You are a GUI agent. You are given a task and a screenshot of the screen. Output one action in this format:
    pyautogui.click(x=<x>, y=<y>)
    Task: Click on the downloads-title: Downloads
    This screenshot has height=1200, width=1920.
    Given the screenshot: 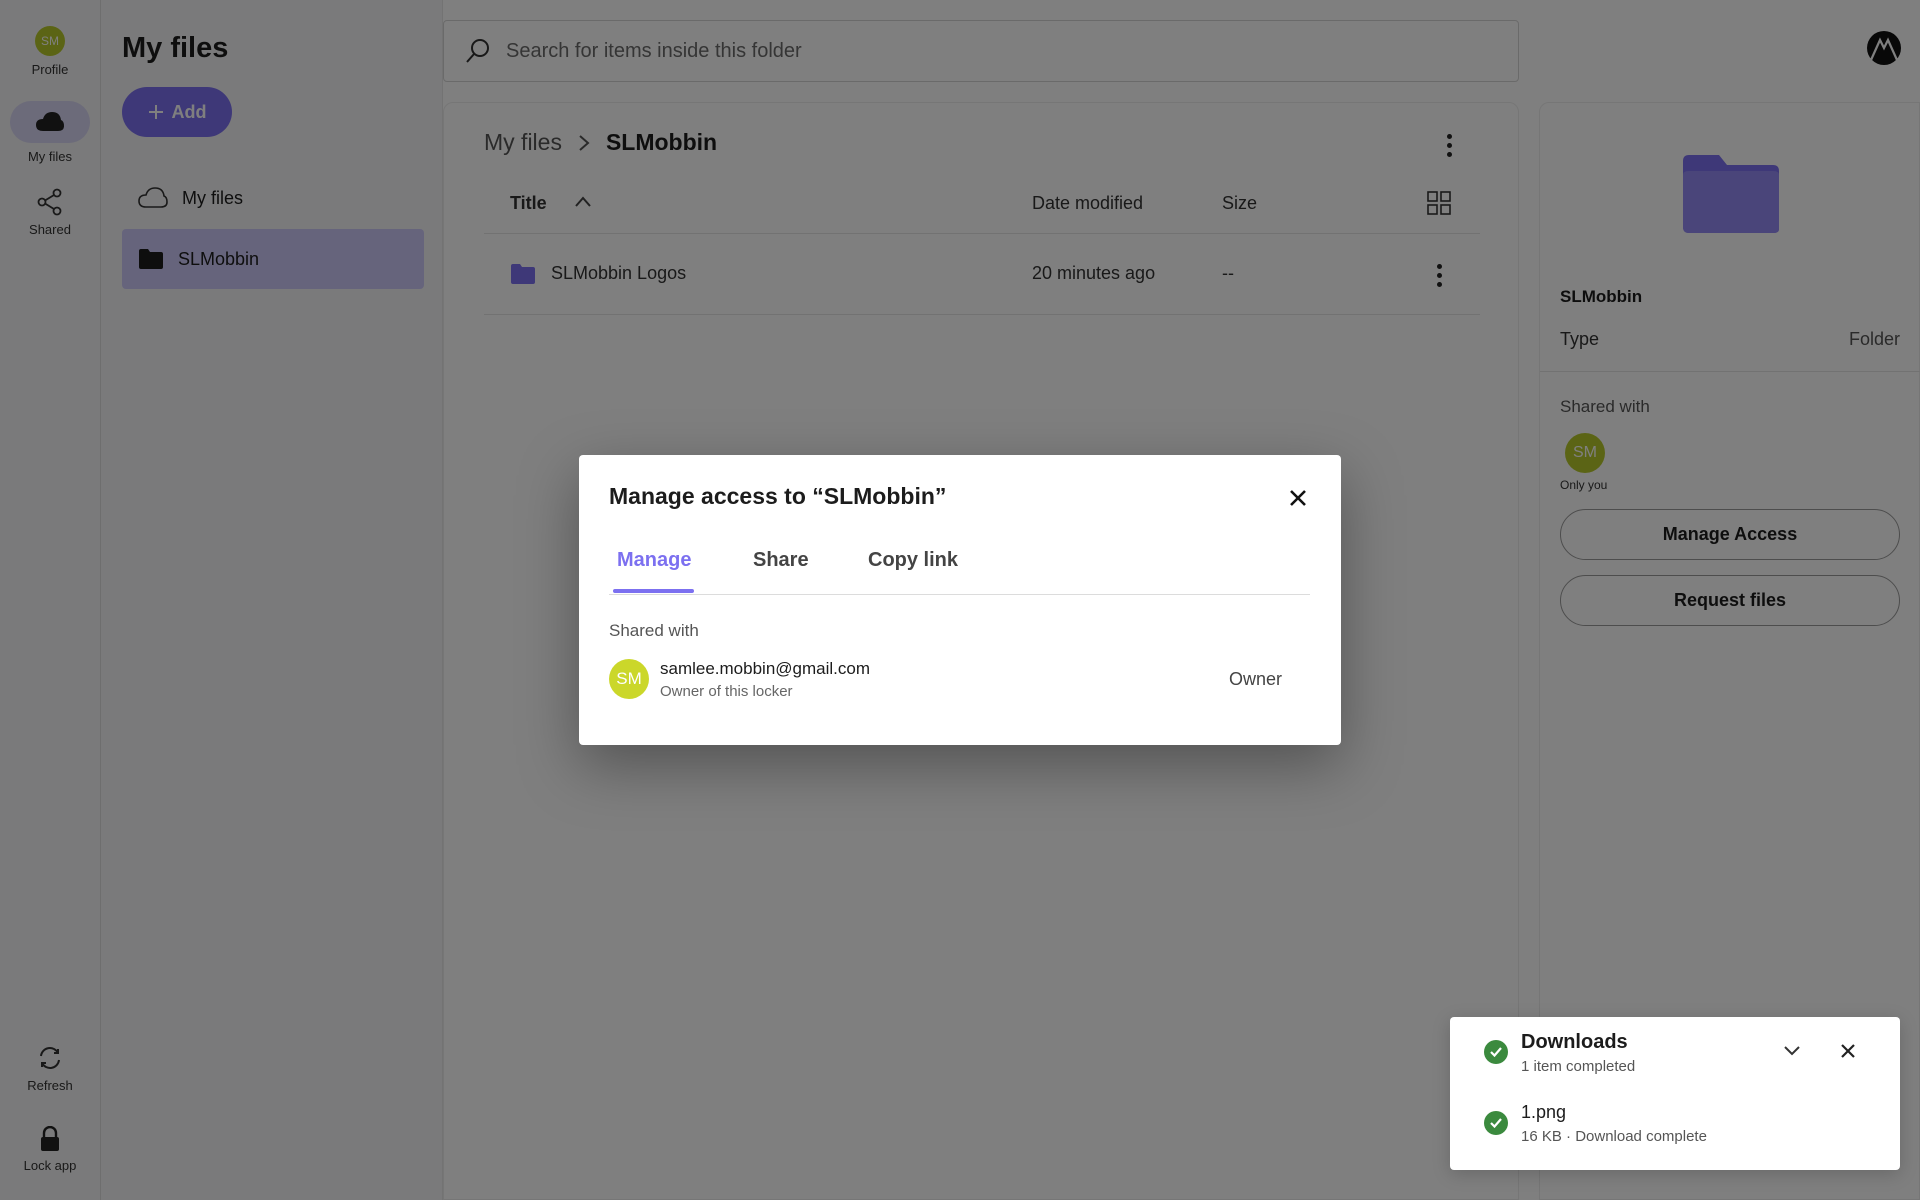 What is the action you would take?
    pyautogui.click(x=1574, y=1042)
    